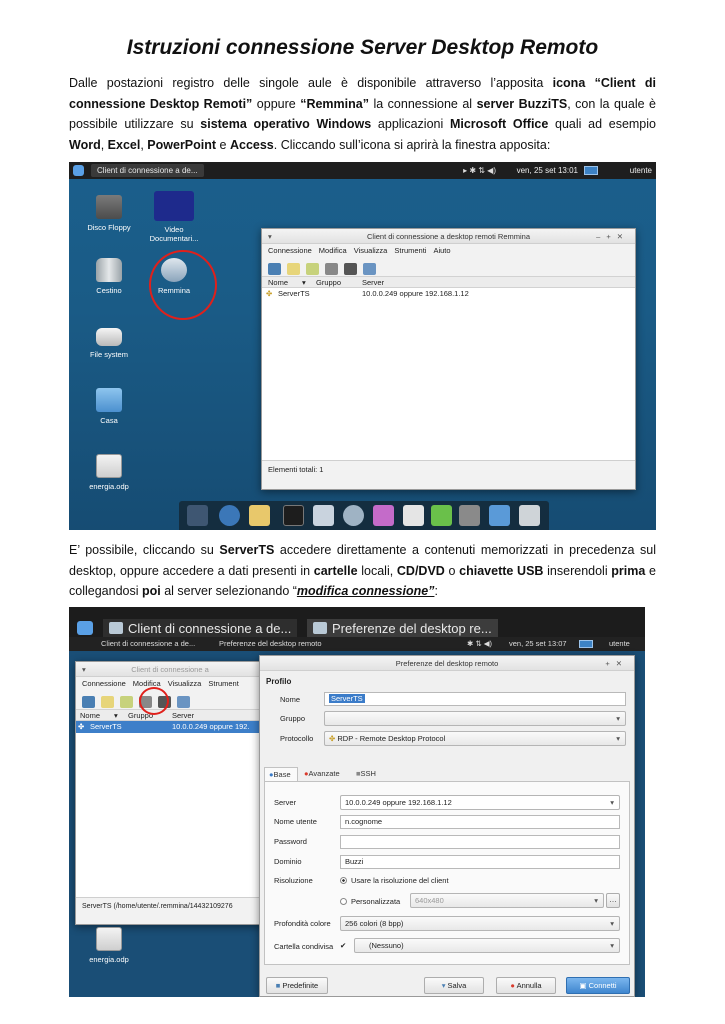  Describe the element at coordinates (598, 985) in the screenshot. I see `connetti-button: ▣ Connetti` at that location.